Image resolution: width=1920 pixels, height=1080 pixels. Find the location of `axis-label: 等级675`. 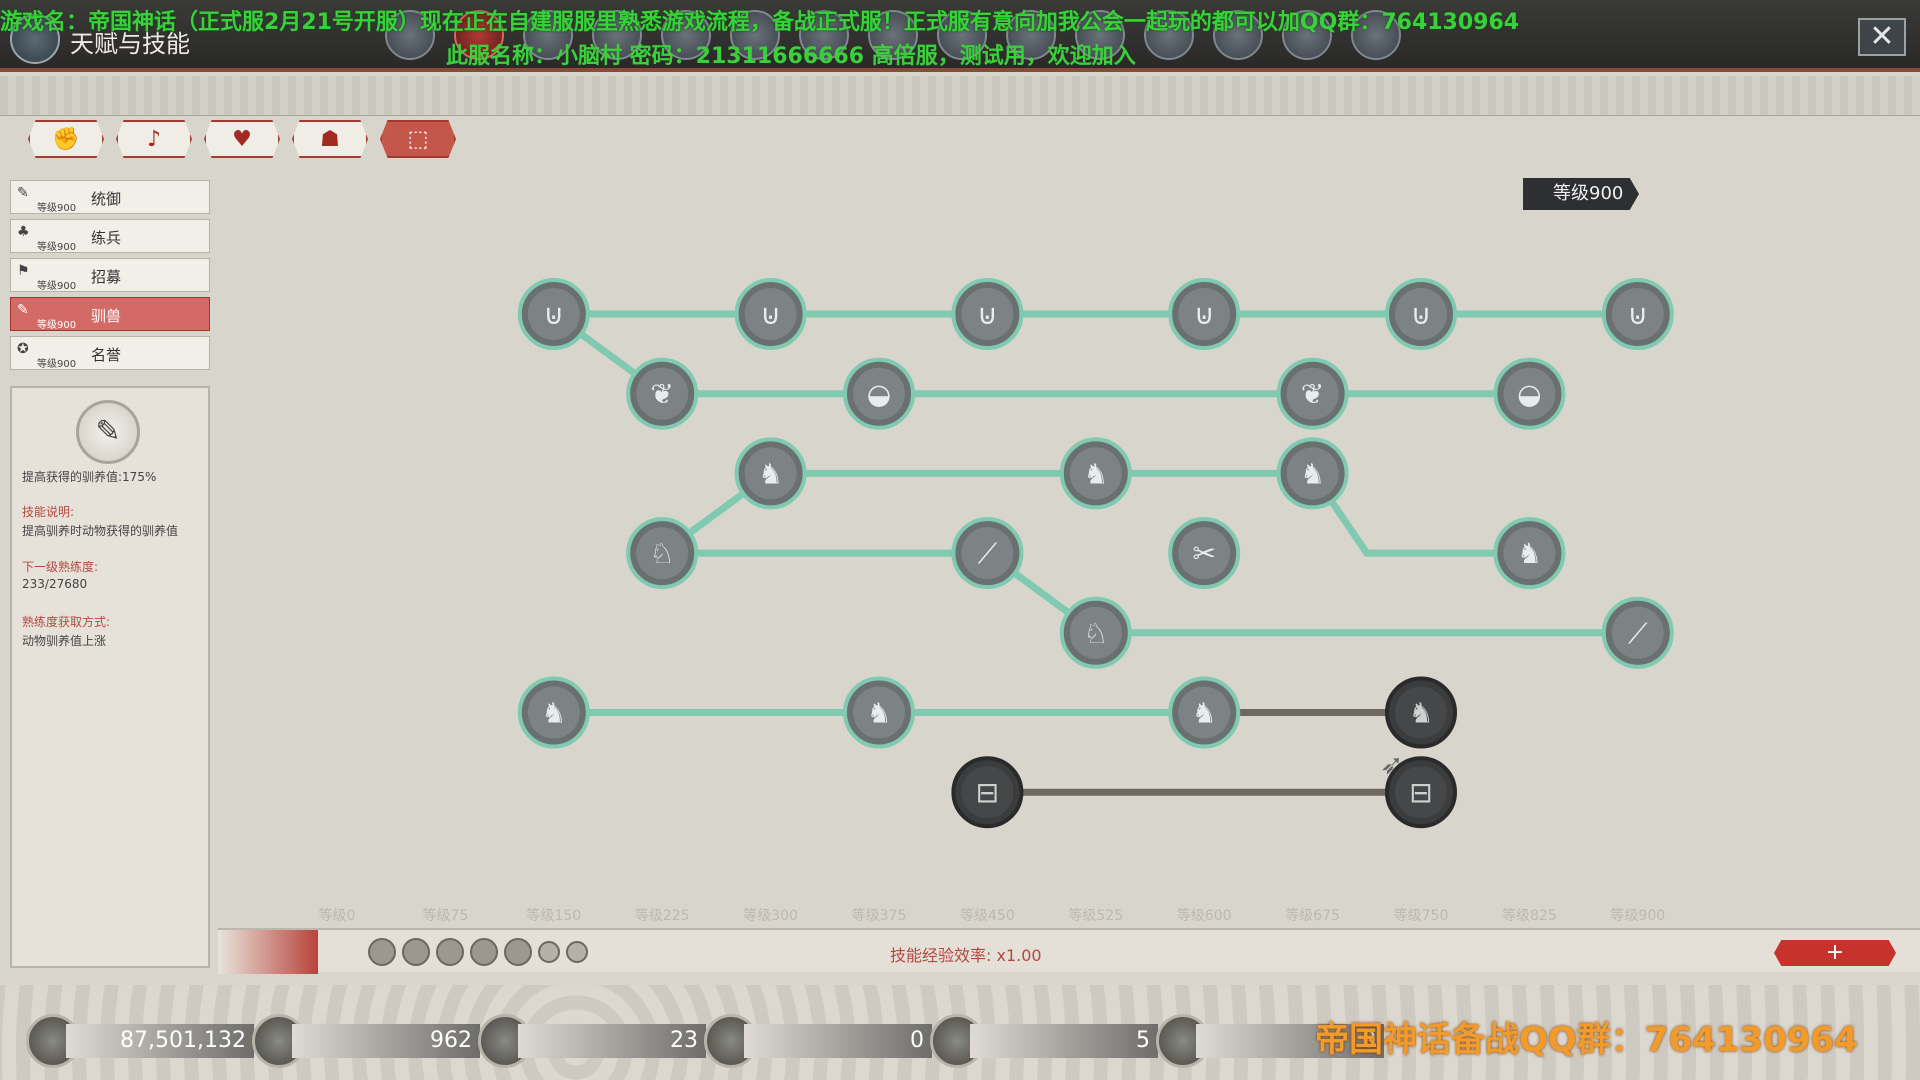

axis-label: 等级675 is located at coordinates (1312, 916).